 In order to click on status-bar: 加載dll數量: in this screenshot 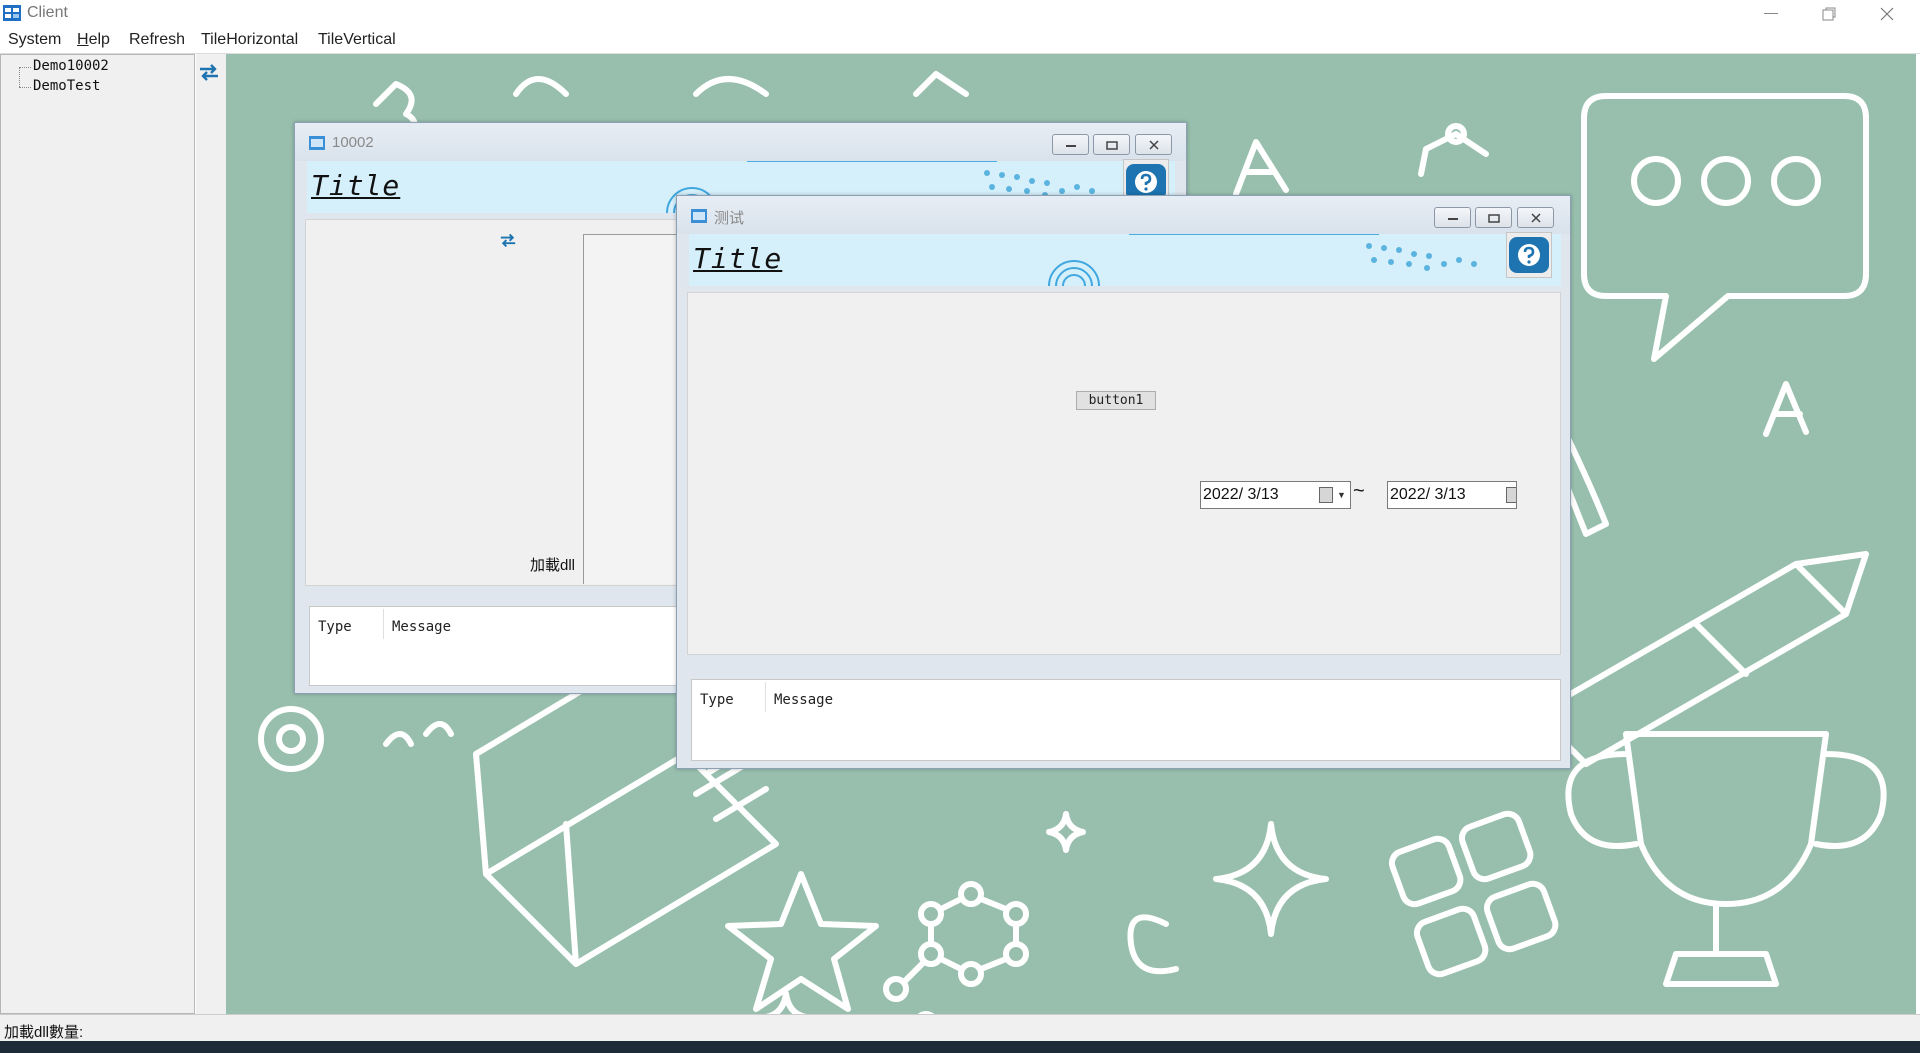, I will do `click(960, 1027)`.